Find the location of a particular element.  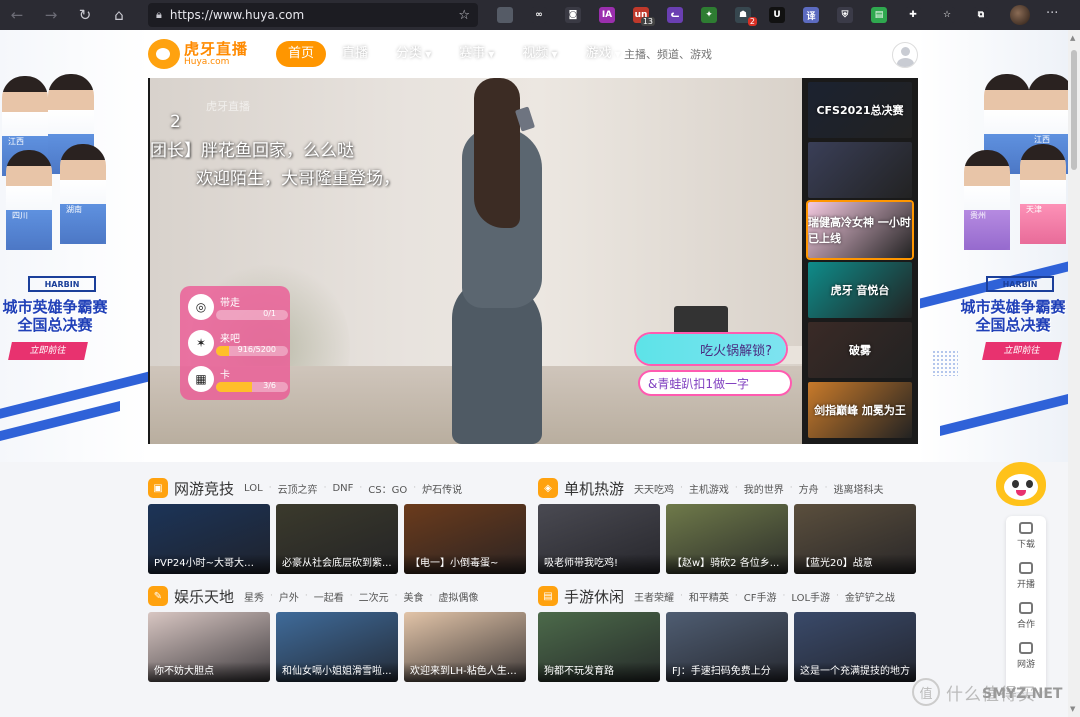

shield-ext-icon is located at coordinates (505, 15).